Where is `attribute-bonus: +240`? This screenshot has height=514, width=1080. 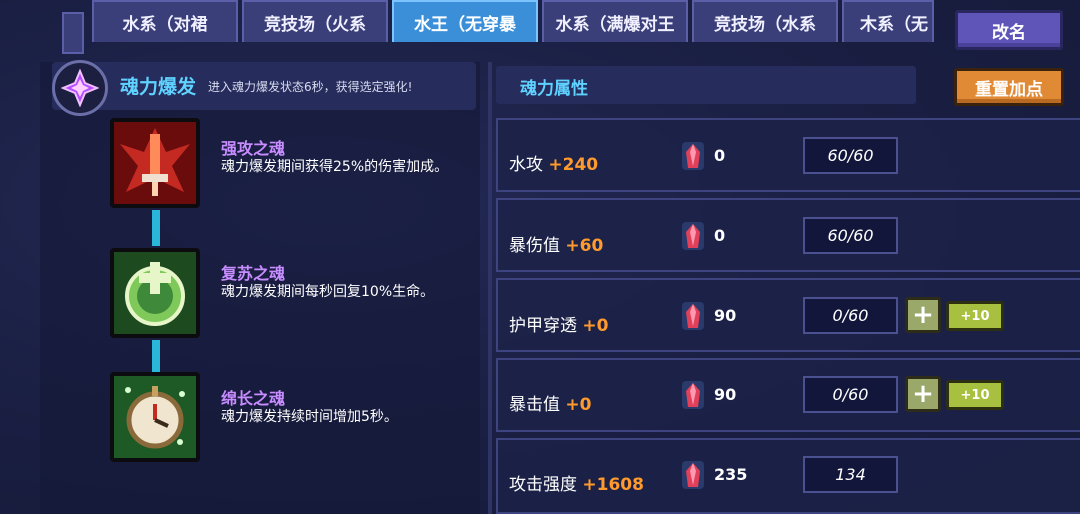 attribute-bonus: +240 is located at coordinates (573, 165).